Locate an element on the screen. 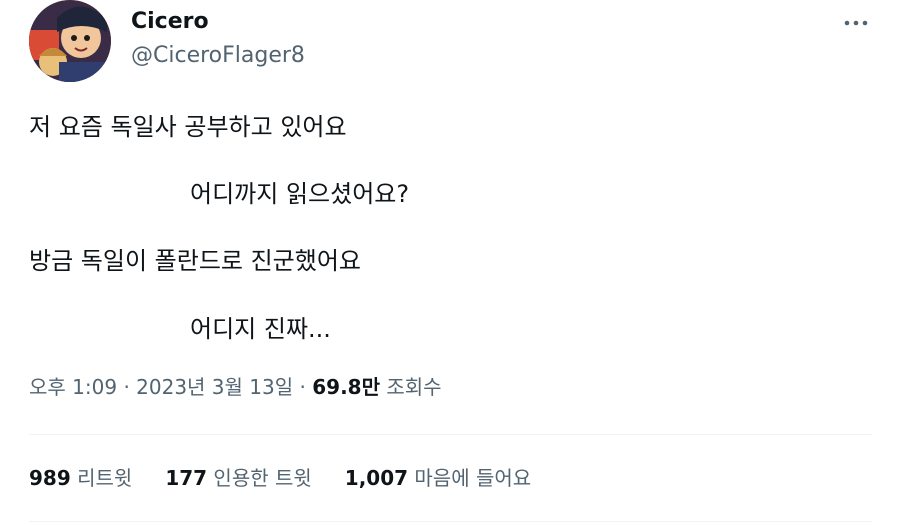 This screenshot has width=900, height=525. retweets-label: 리트윗 is located at coordinates (105, 478).